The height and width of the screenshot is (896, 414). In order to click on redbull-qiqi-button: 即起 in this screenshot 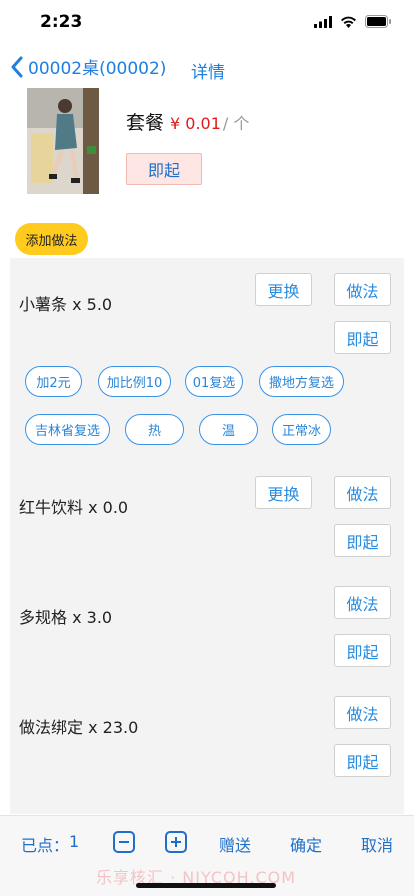, I will do `click(362, 540)`.